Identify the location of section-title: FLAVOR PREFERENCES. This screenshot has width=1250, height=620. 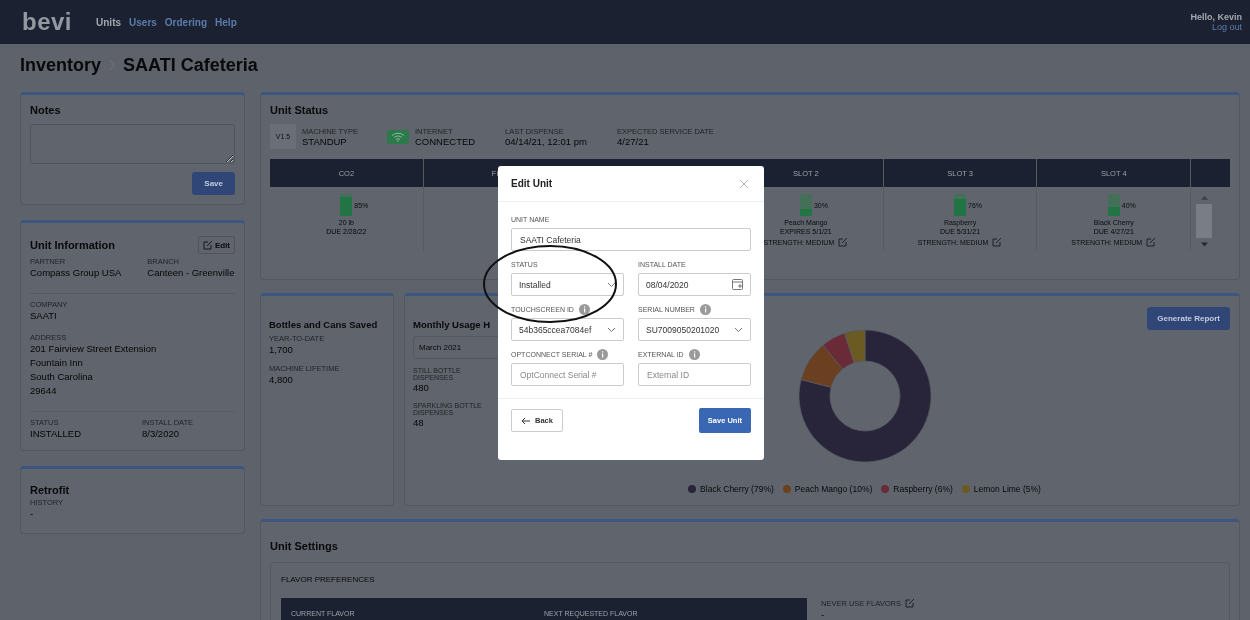
(328, 579).